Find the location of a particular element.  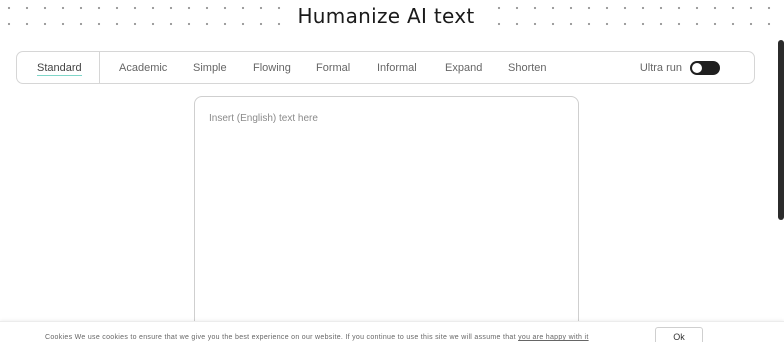

mode-tab-simple: Simple is located at coordinates (210, 67).